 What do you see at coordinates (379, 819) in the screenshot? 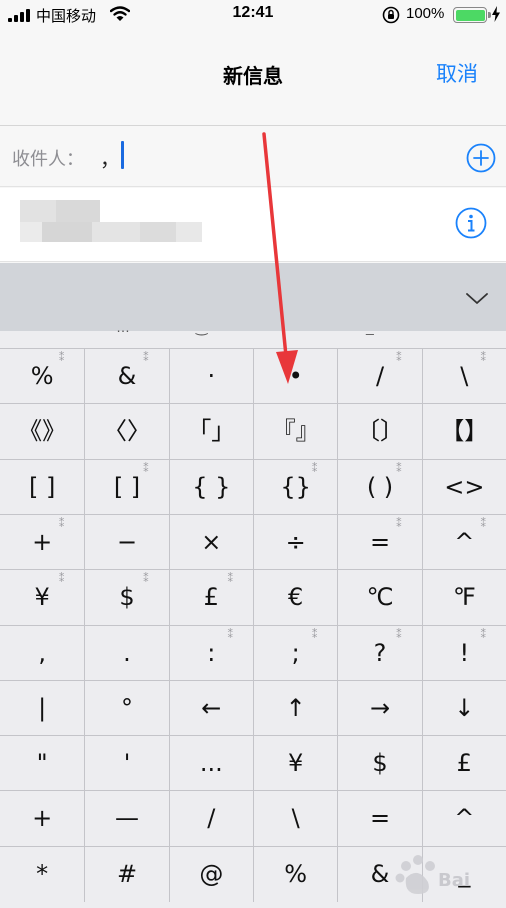
I see `symbol-key: =` at bounding box center [379, 819].